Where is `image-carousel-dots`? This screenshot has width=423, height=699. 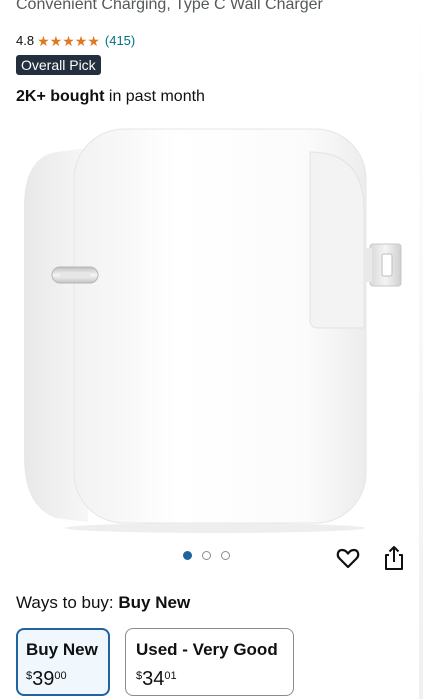 image-carousel-dots is located at coordinates (206, 555).